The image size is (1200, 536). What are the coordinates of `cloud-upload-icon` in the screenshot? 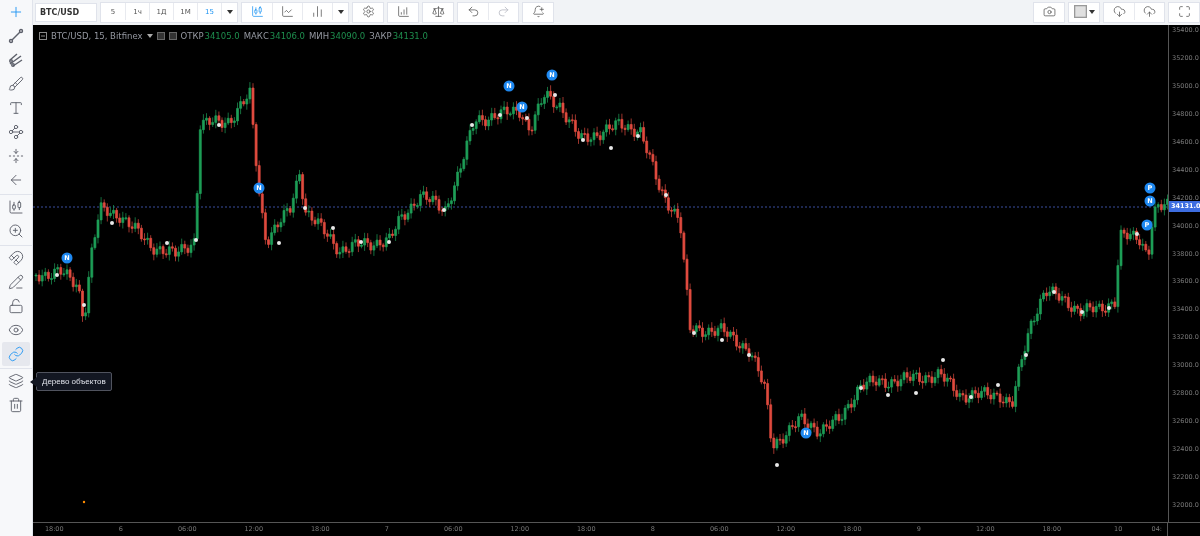 It's located at (1149, 11).